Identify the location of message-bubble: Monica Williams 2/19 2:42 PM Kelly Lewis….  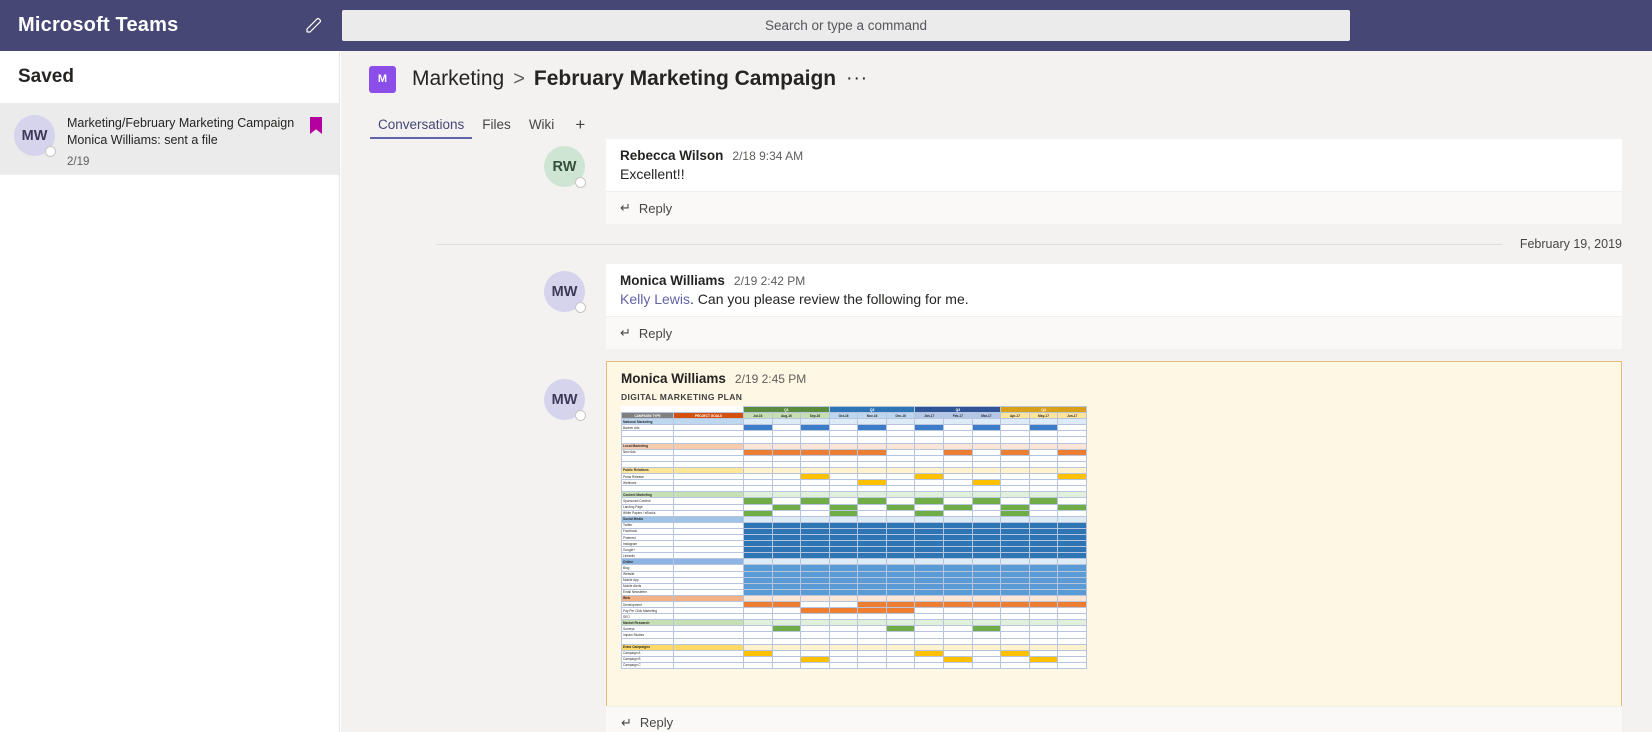
(1114, 290).